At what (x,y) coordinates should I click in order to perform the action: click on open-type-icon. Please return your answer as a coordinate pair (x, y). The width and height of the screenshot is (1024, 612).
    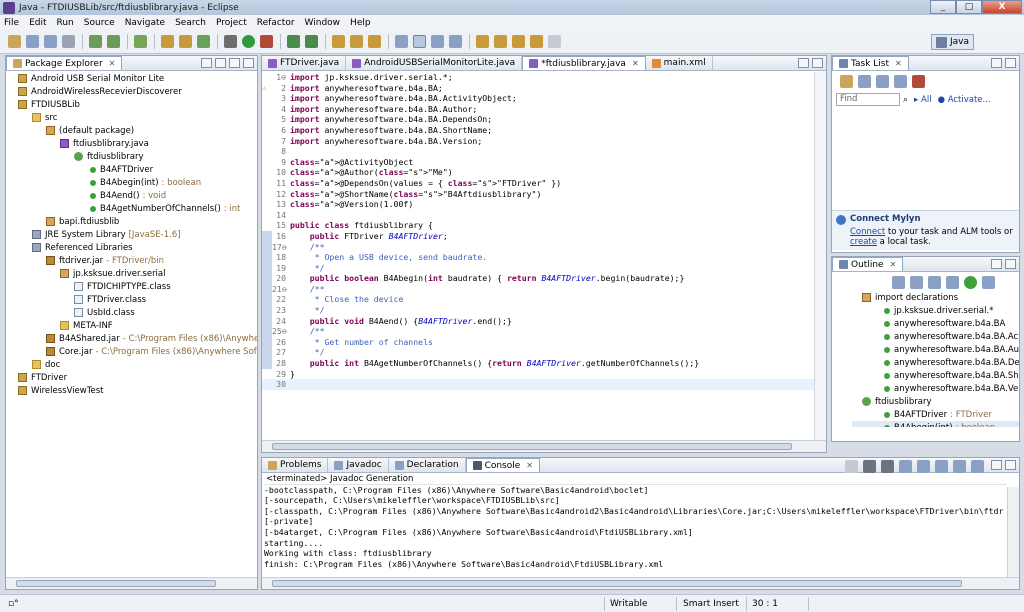
    Looking at the image, I should click on (338, 41).